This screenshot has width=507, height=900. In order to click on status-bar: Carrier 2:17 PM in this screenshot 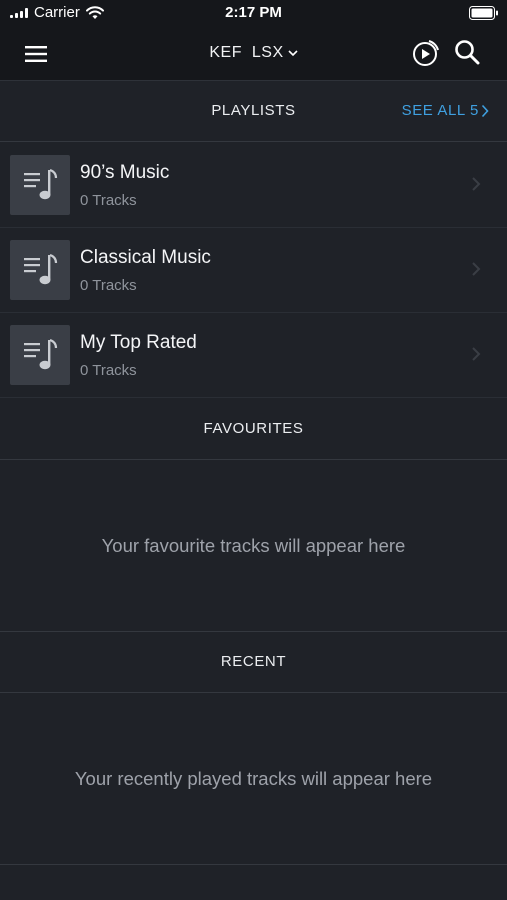, I will do `click(253, 14)`.